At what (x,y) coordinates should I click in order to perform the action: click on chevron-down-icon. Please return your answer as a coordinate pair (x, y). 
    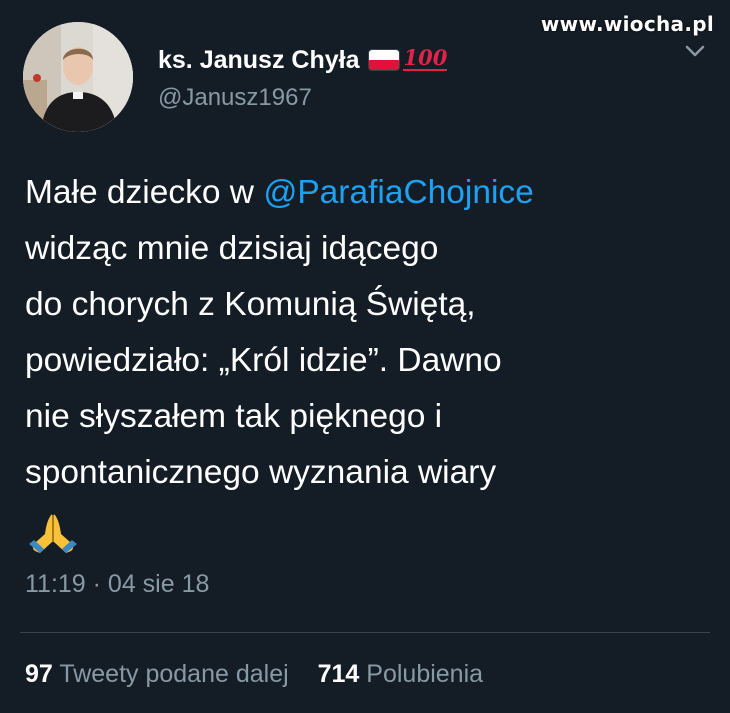
    Looking at the image, I should click on (695, 51).